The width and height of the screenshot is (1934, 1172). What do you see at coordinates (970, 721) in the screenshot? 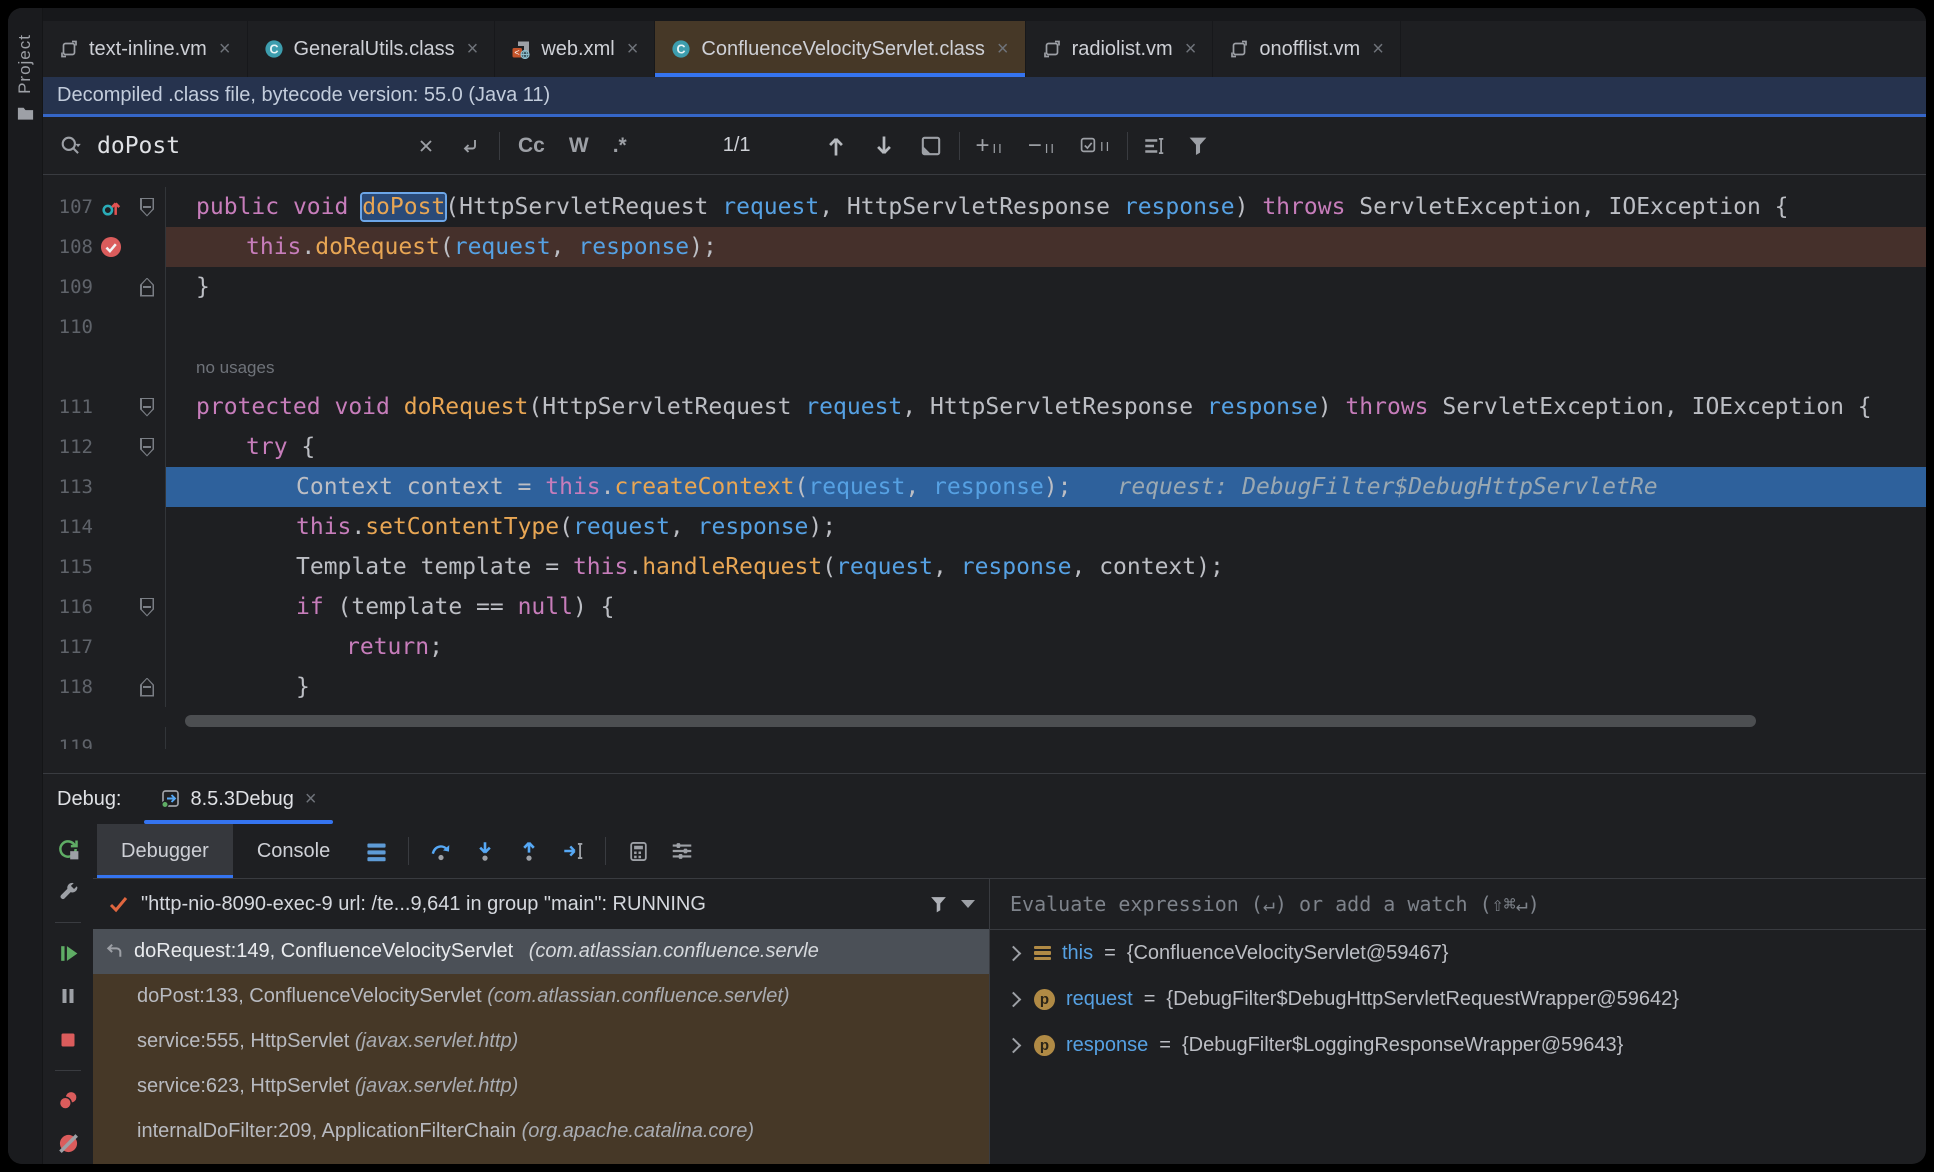
I see `horizontal-scrollbar` at bounding box center [970, 721].